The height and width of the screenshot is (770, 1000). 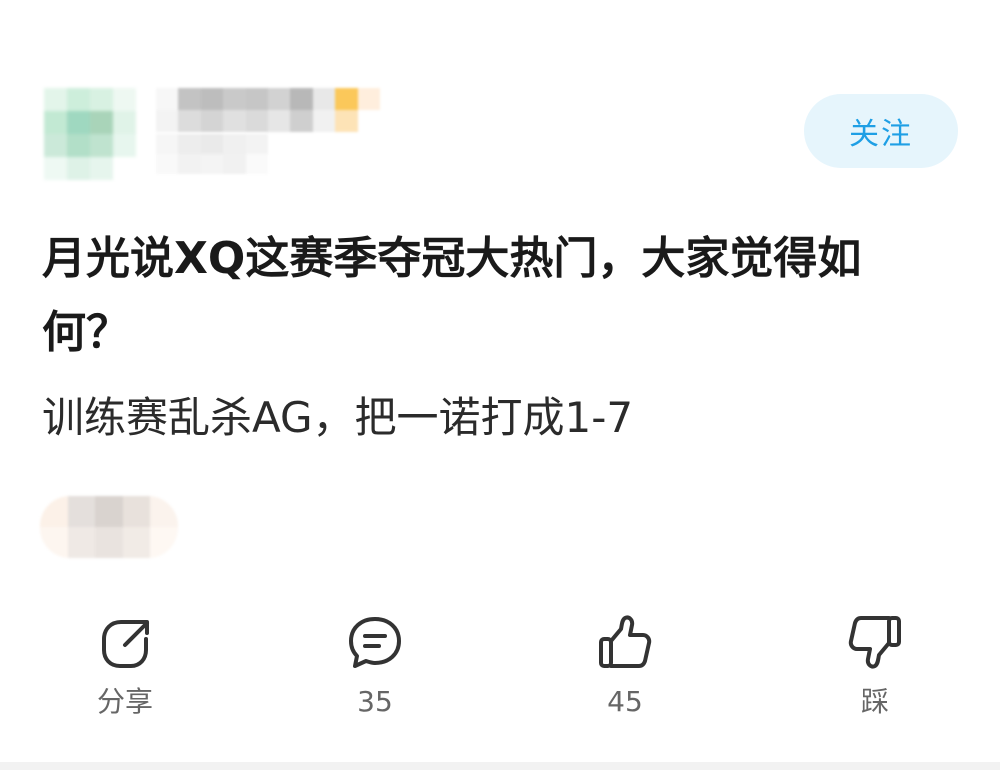 What do you see at coordinates (874, 642) in the screenshot?
I see `thumbs-down-icon` at bounding box center [874, 642].